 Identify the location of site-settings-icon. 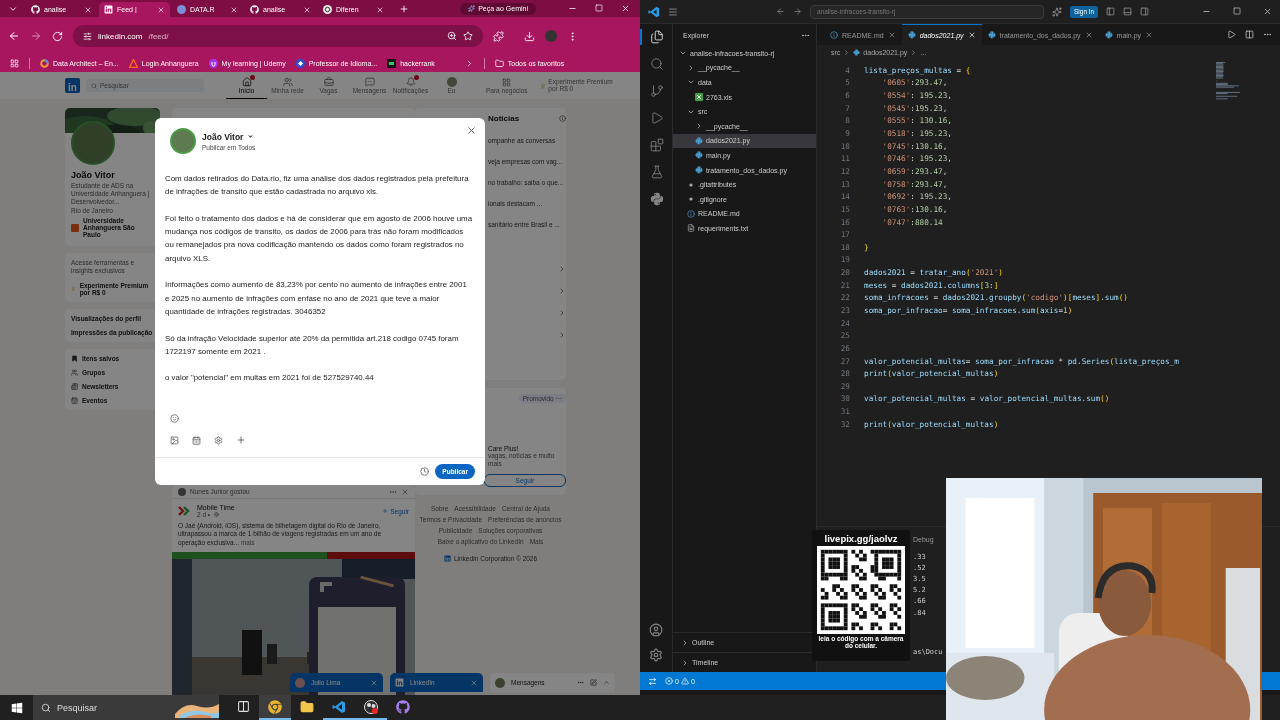
(87, 36).